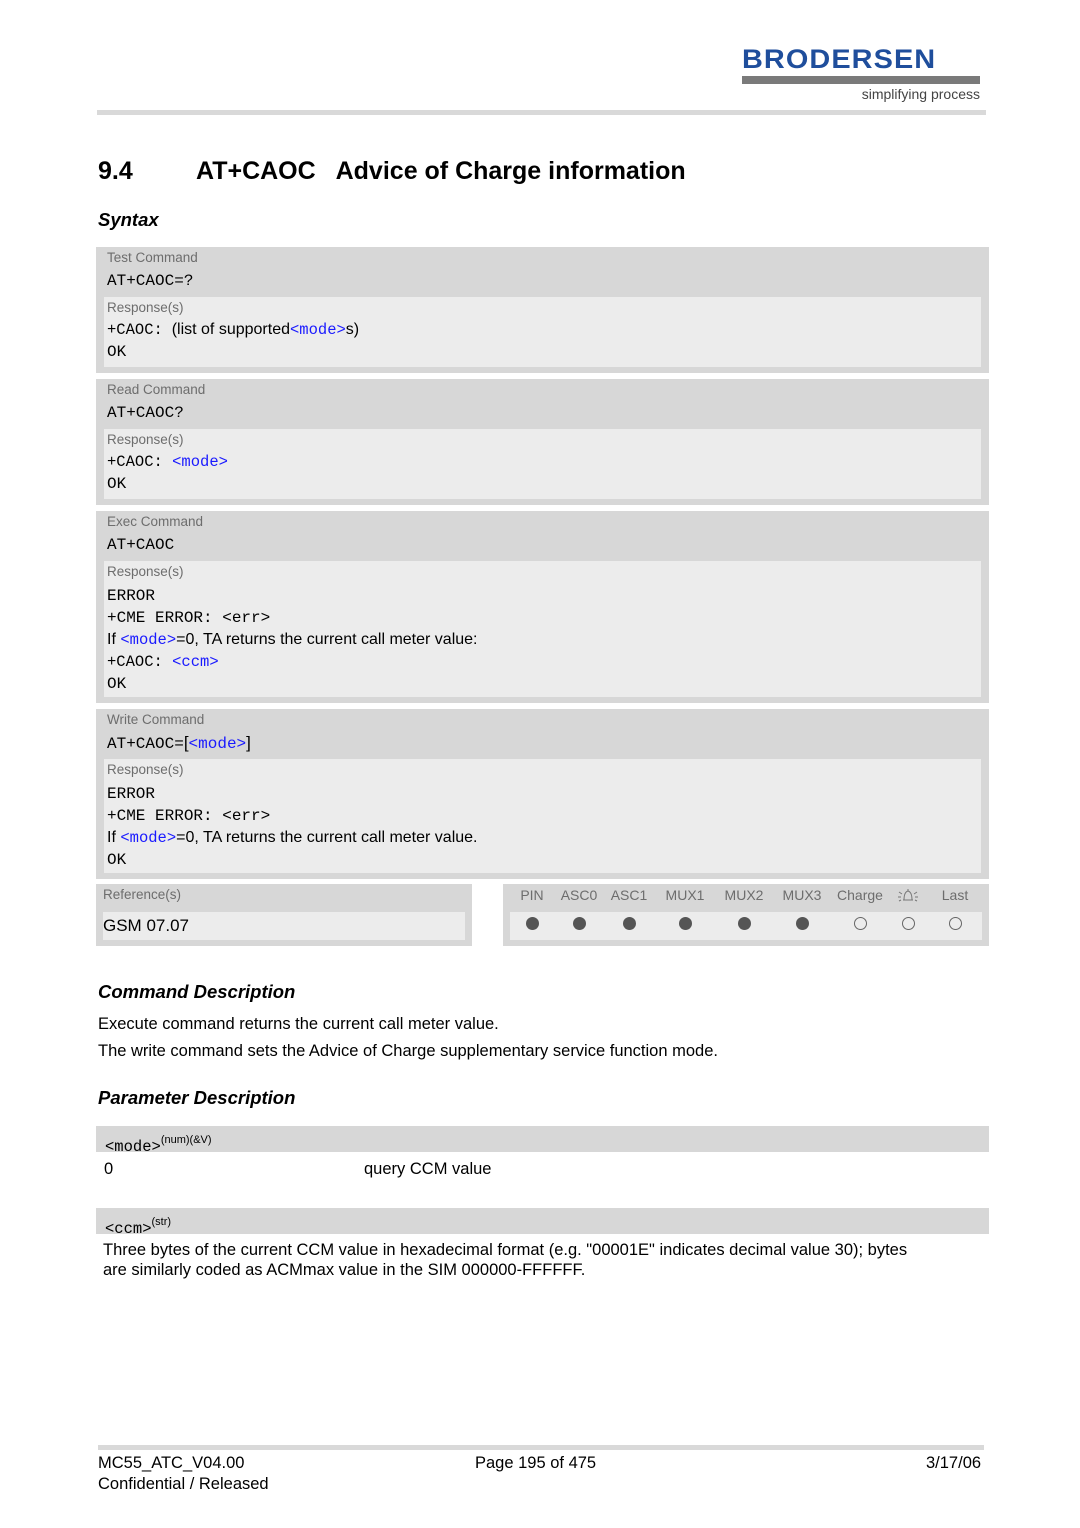 The image size is (1080, 1528). I want to click on test-response-ok: OK, so click(117, 352).